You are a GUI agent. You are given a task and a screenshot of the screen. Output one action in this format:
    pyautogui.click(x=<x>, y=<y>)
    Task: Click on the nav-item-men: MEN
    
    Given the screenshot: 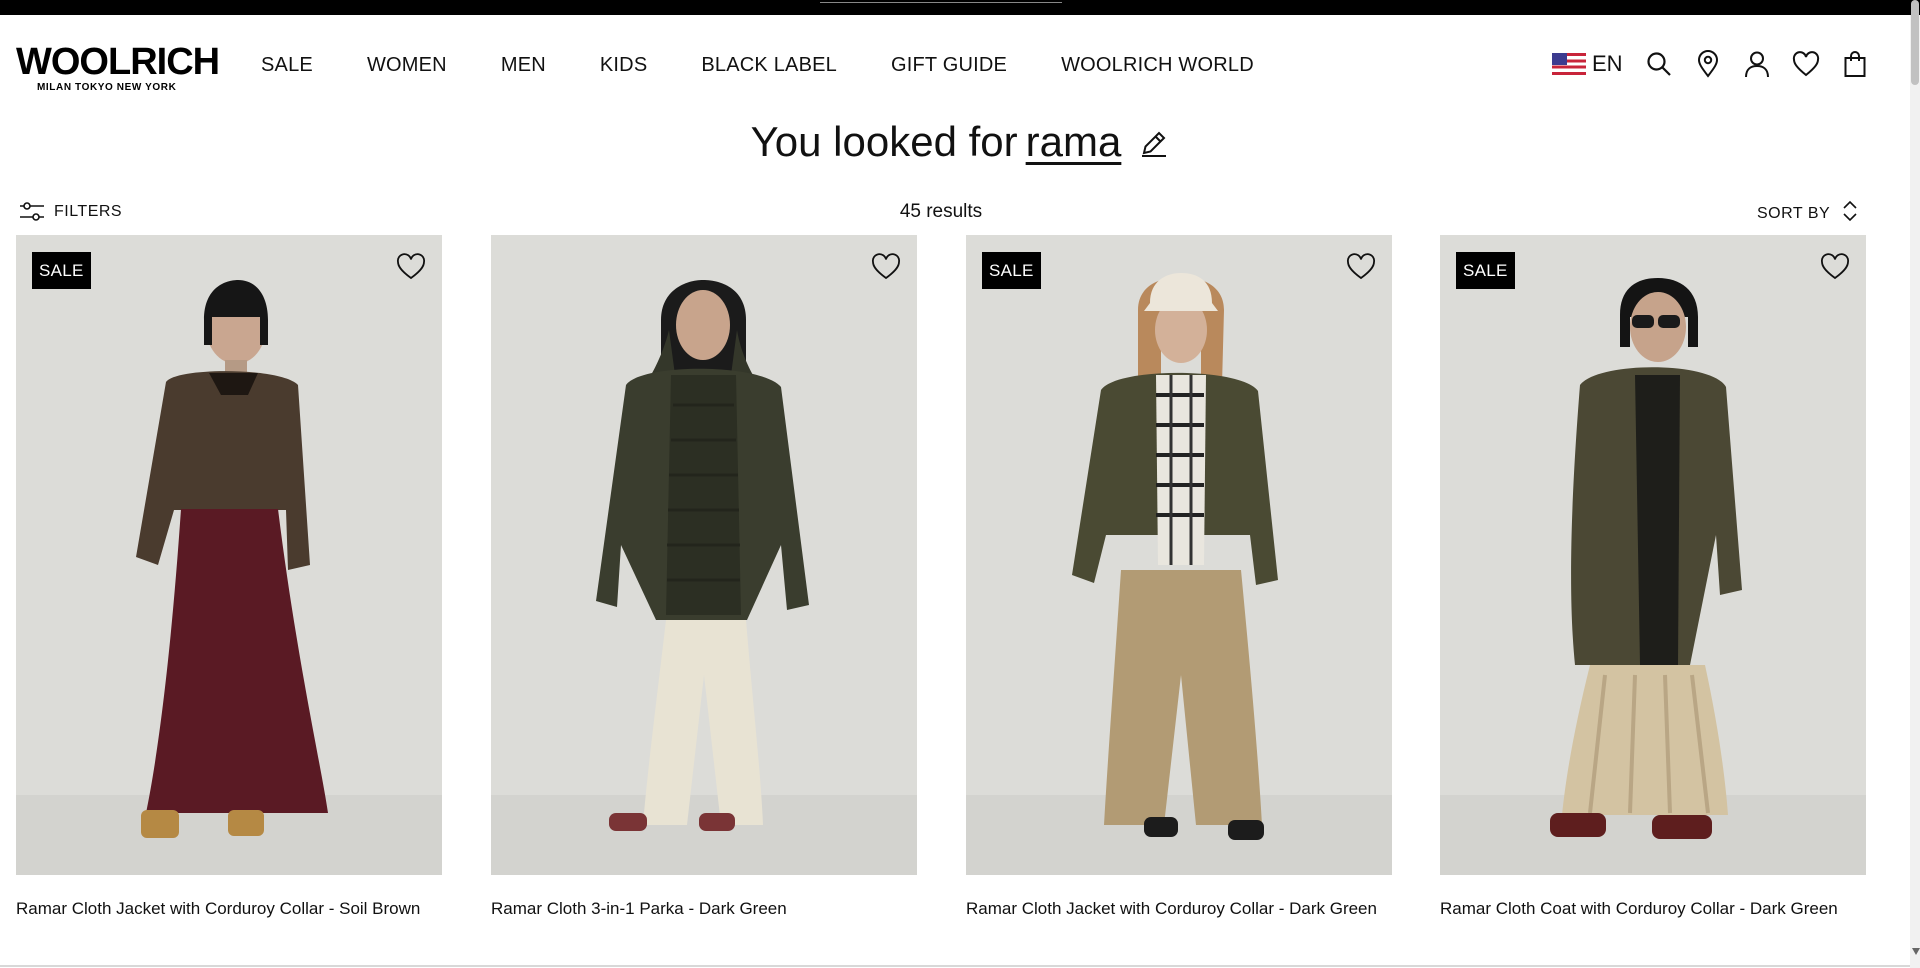 What is the action you would take?
    pyautogui.click(x=523, y=65)
    